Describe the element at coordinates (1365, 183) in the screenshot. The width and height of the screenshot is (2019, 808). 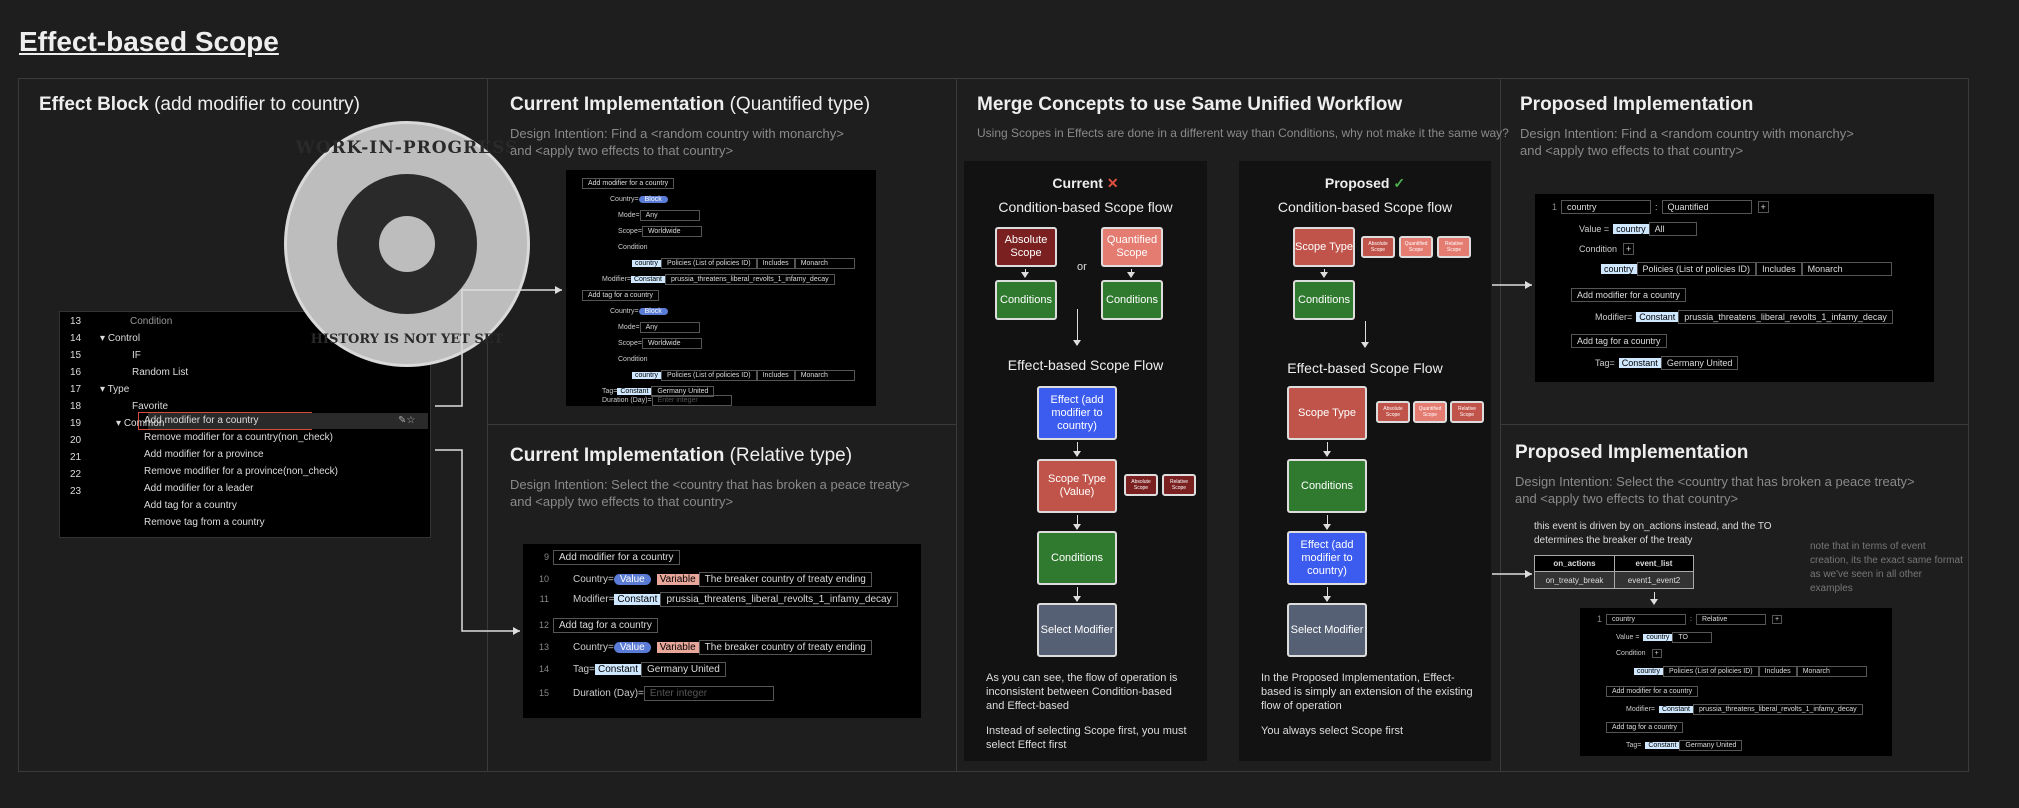
I see `proposed-title: Proposed ✓` at that location.